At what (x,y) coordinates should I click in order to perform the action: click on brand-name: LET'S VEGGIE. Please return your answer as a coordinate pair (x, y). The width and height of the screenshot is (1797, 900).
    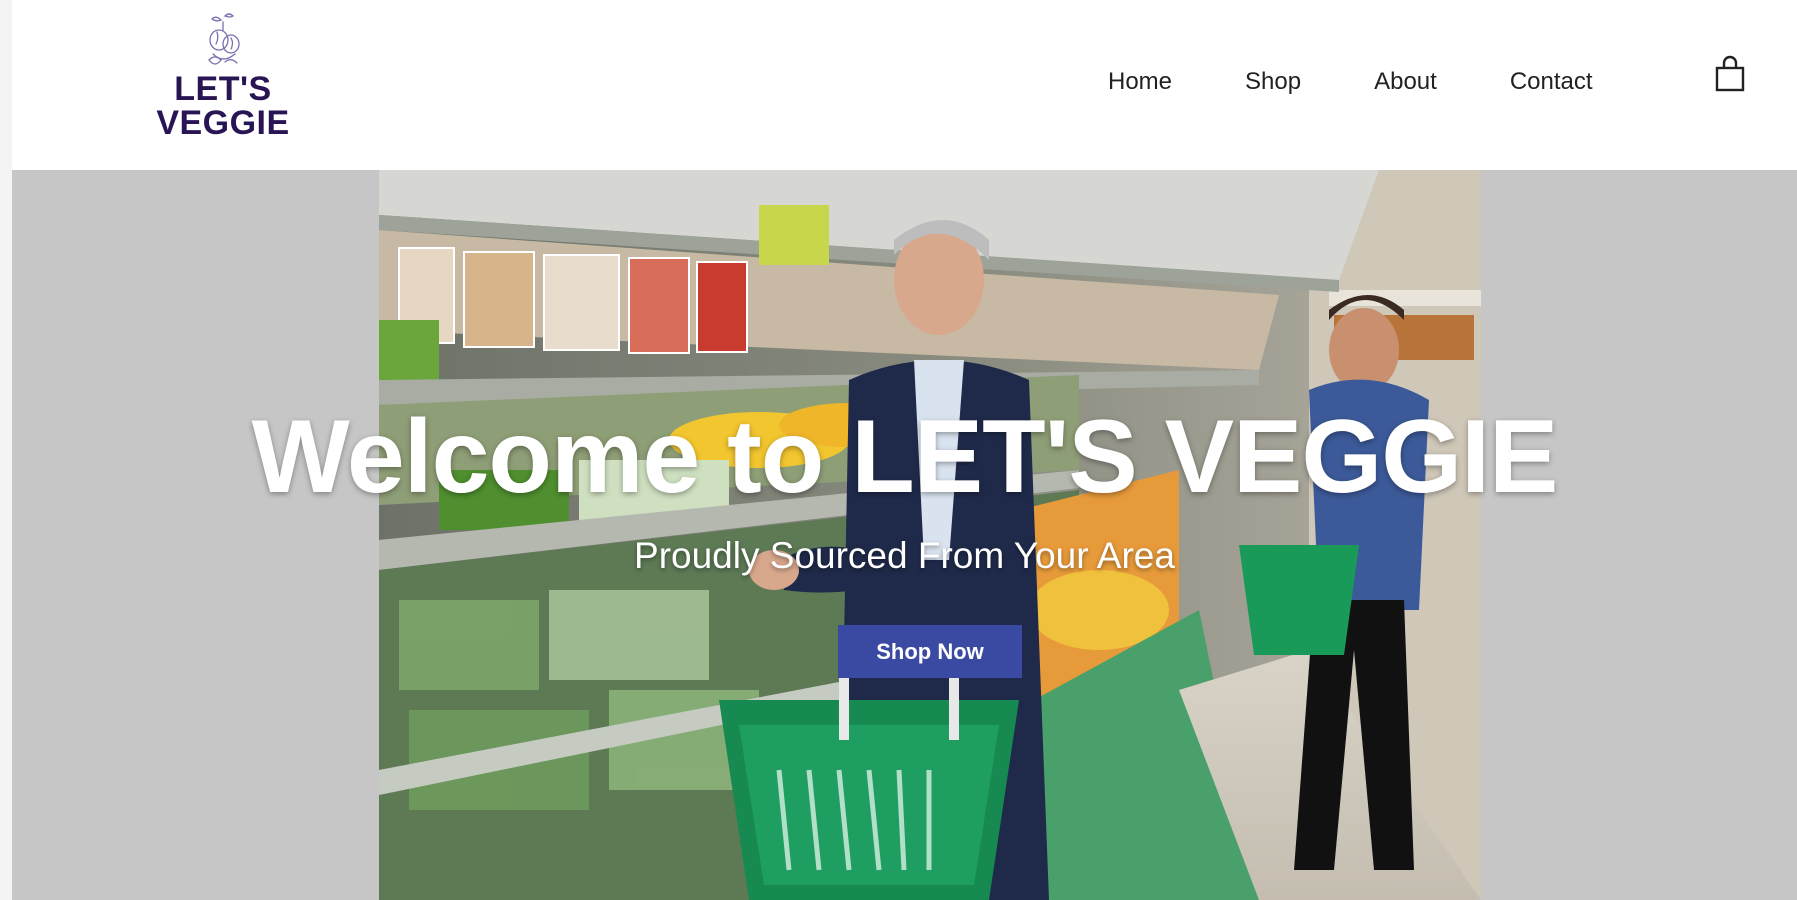
    Looking at the image, I should click on (223, 106).